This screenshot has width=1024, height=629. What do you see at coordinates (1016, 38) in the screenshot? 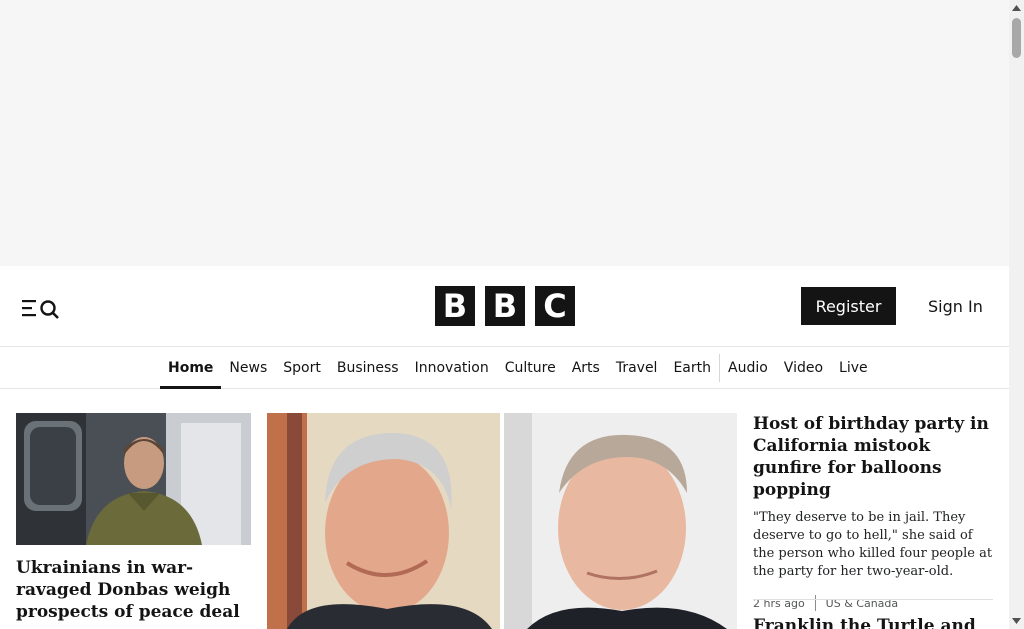
I see `scrollbar-thumb` at bounding box center [1016, 38].